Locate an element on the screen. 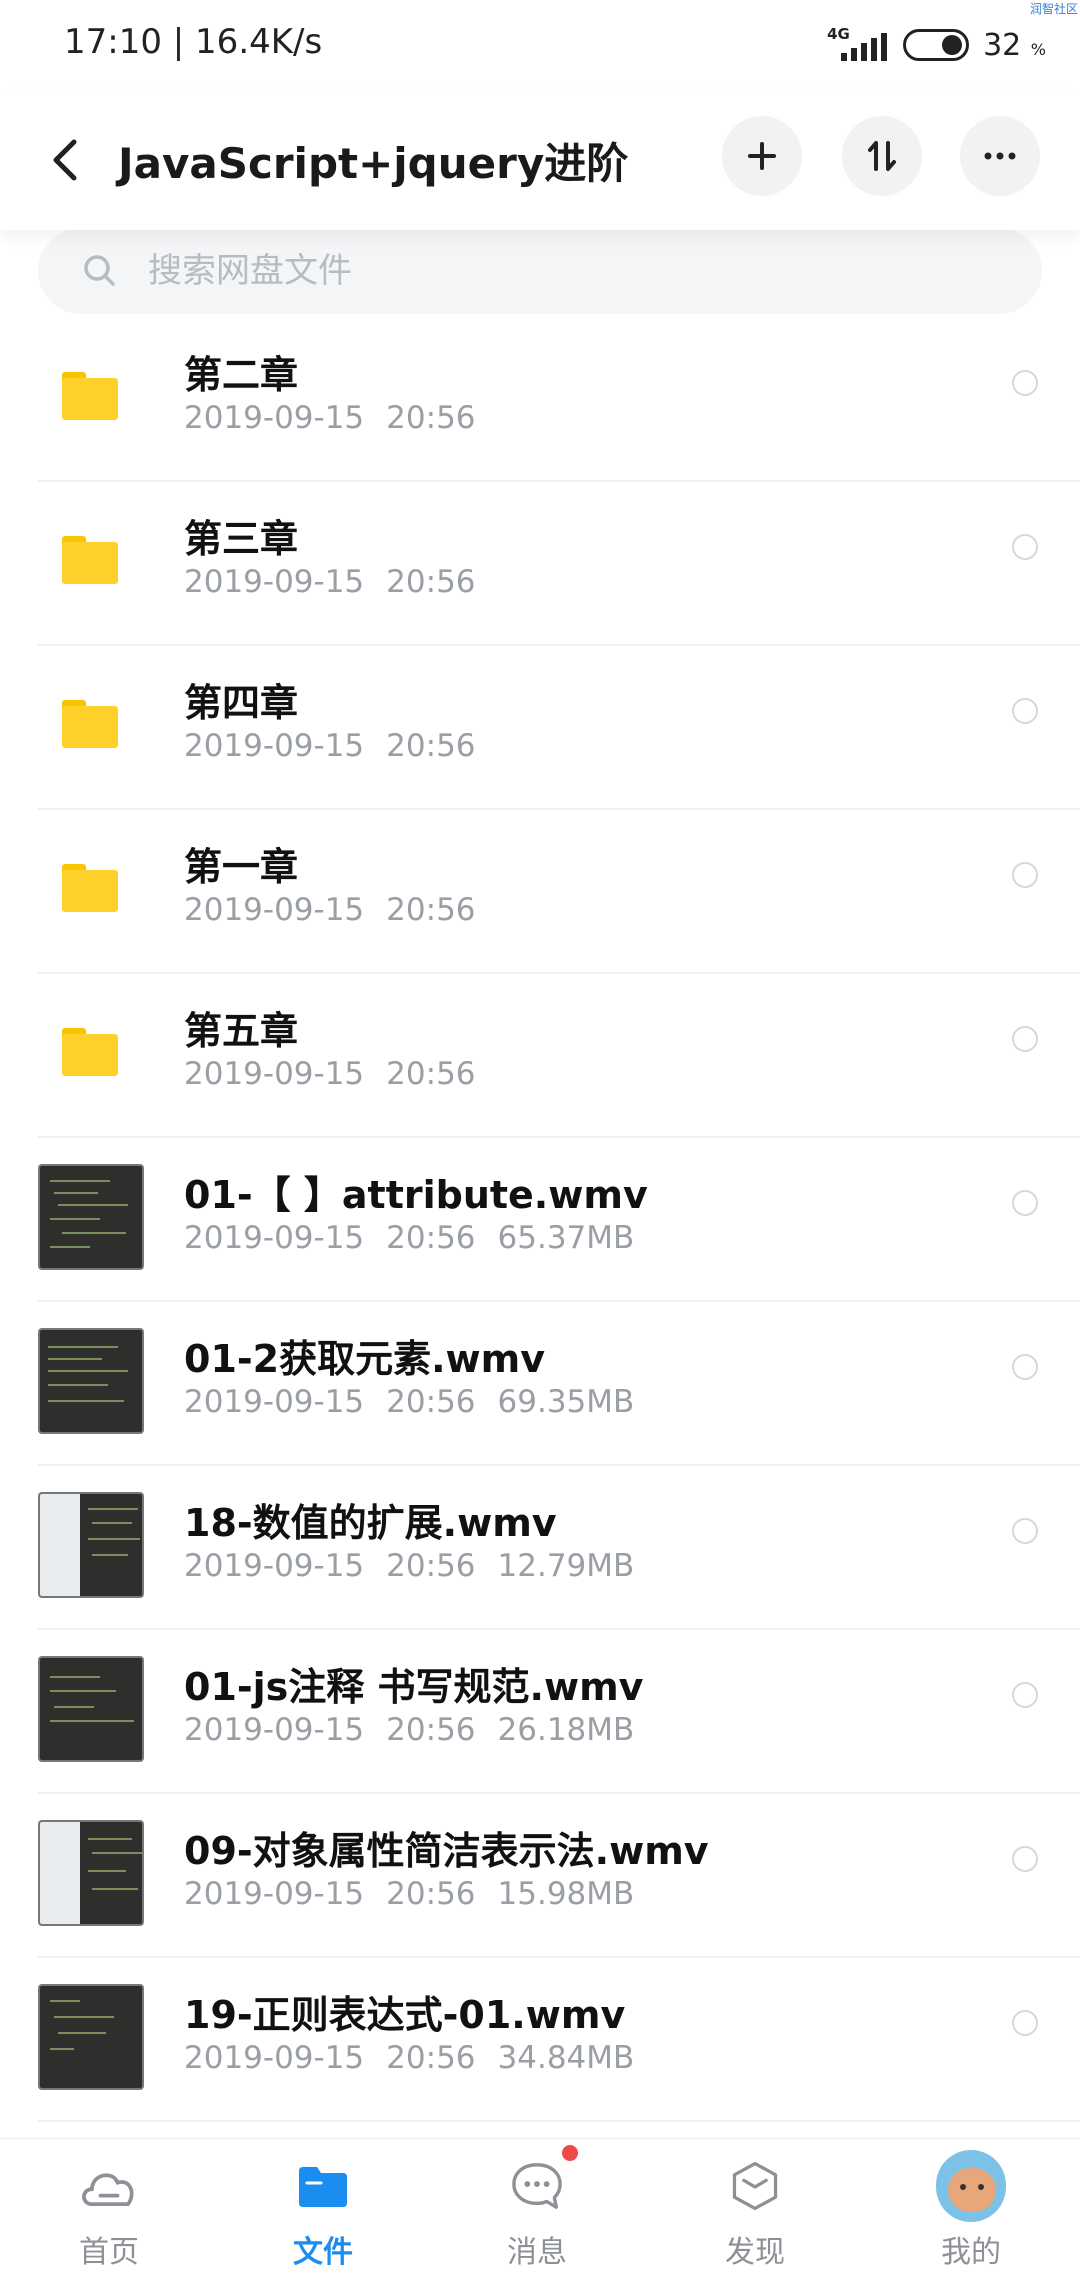 Image resolution: width=1080 pixels, height=2280 pixels. file-meta: 2019-09-15 20:56 26.18MB is located at coordinates (409, 1730).